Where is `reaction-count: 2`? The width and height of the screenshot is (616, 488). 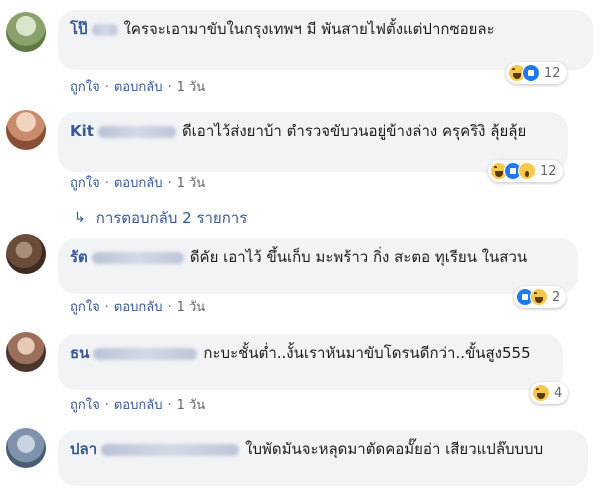 reaction-count: 2 is located at coordinates (556, 297).